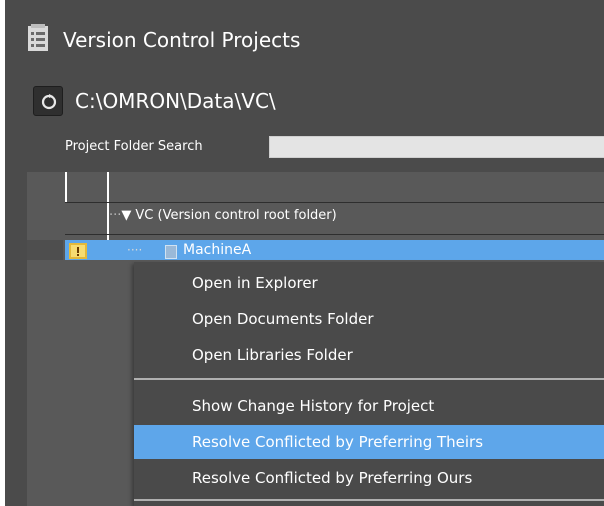 The height and width of the screenshot is (506, 604). I want to click on tree-connector: ···, so click(115, 215).